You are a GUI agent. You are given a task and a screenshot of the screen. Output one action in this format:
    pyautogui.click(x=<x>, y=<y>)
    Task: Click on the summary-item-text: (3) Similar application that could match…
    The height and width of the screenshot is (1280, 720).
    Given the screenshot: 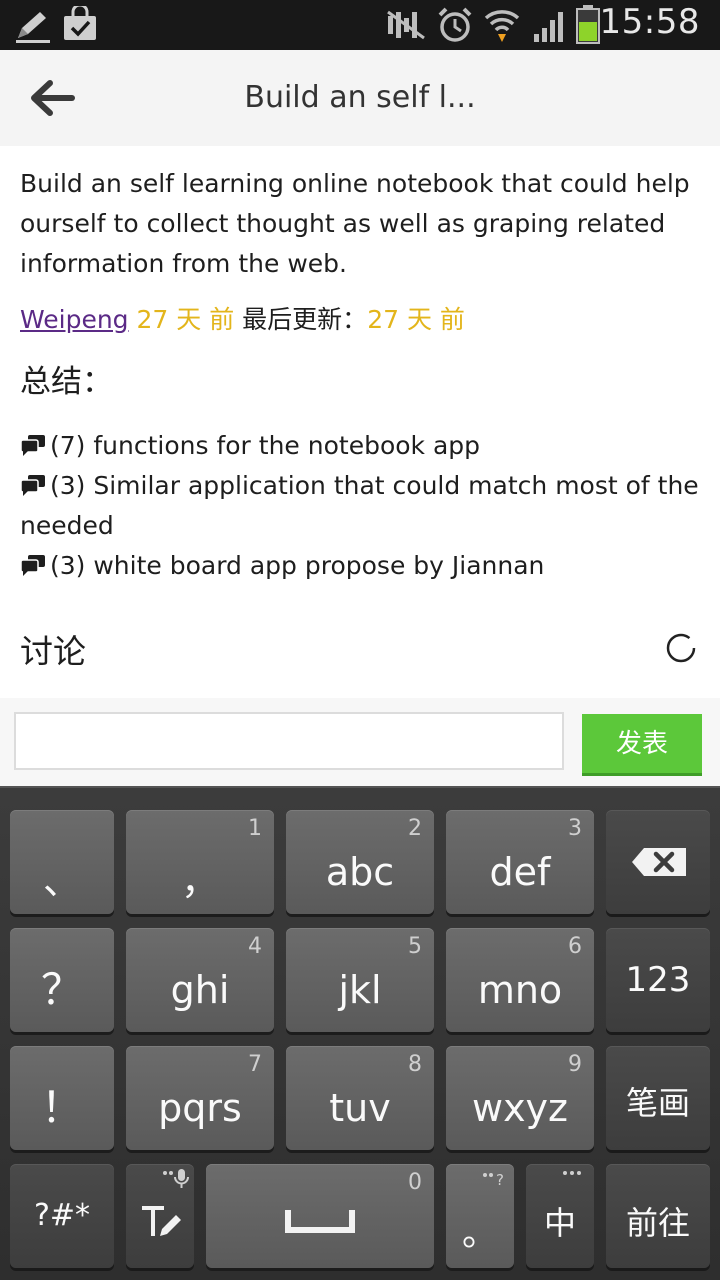 What is the action you would take?
    pyautogui.click(x=359, y=505)
    